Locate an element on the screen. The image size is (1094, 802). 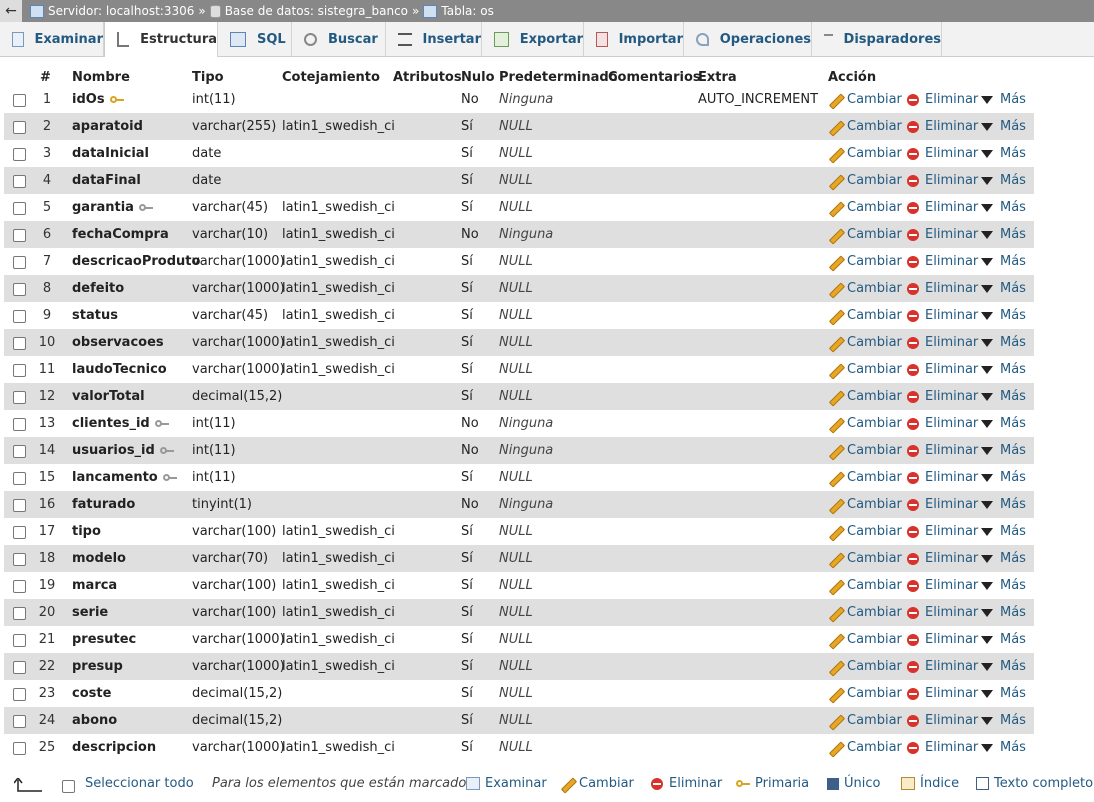
header-type: Tipo is located at coordinates (208, 78).